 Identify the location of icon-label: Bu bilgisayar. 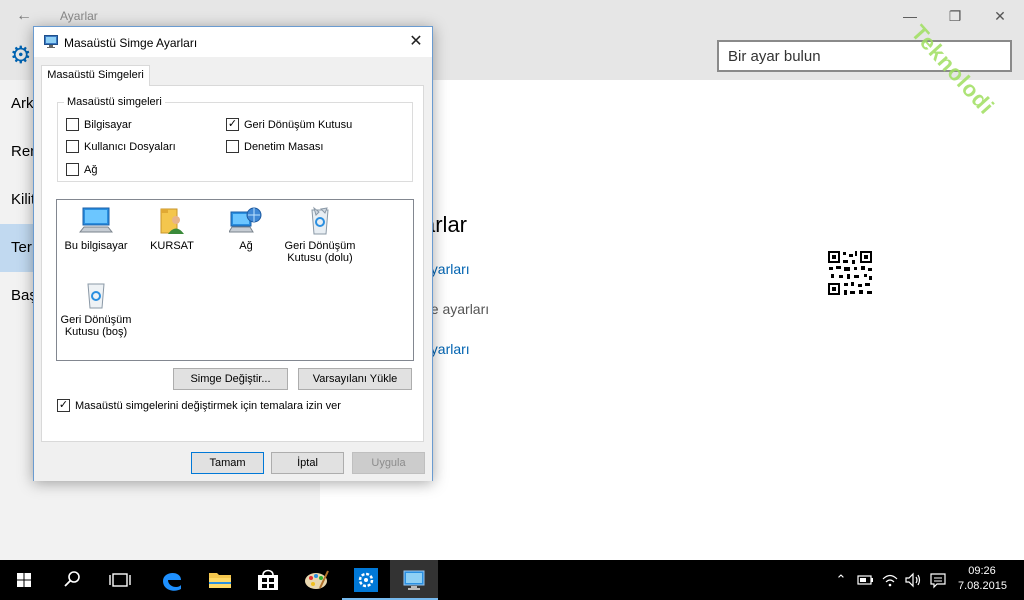
(96, 246).